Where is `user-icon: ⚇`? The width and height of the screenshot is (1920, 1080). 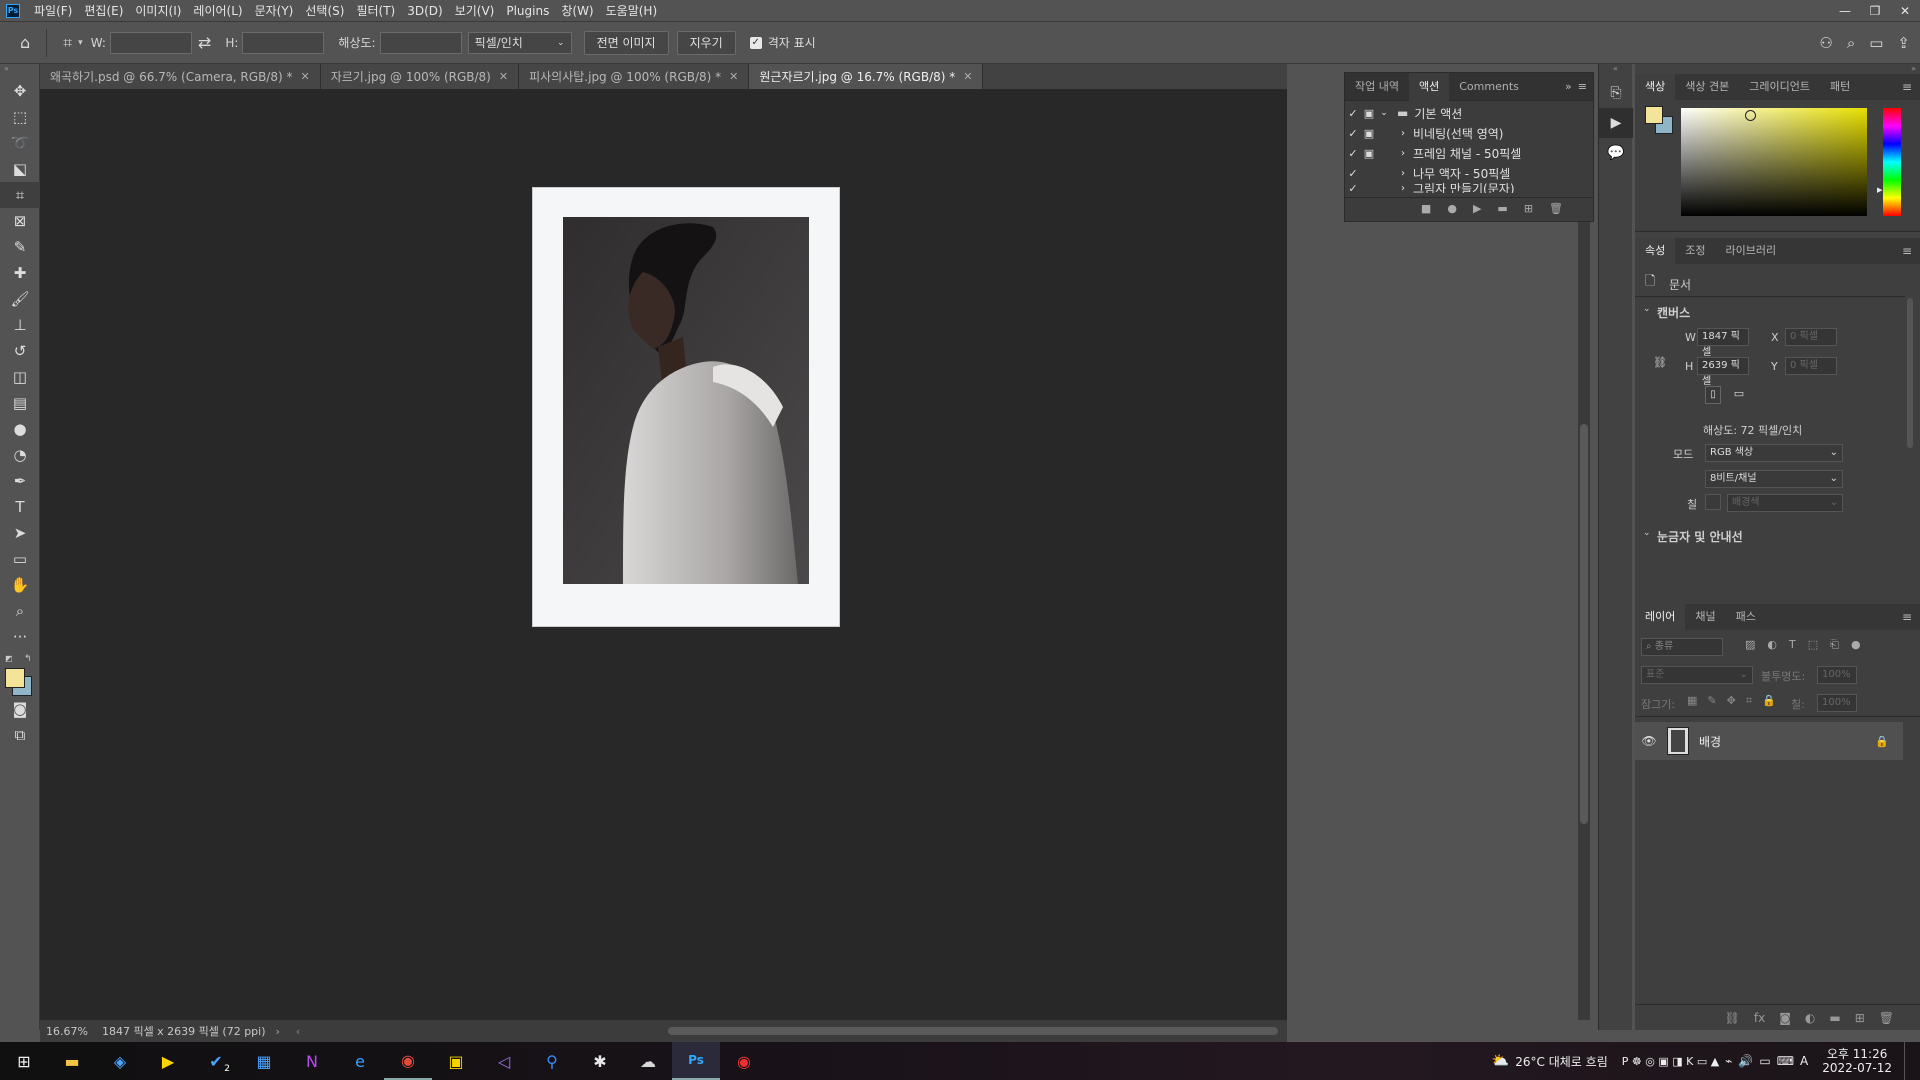 user-icon: ⚇ is located at coordinates (1825, 43).